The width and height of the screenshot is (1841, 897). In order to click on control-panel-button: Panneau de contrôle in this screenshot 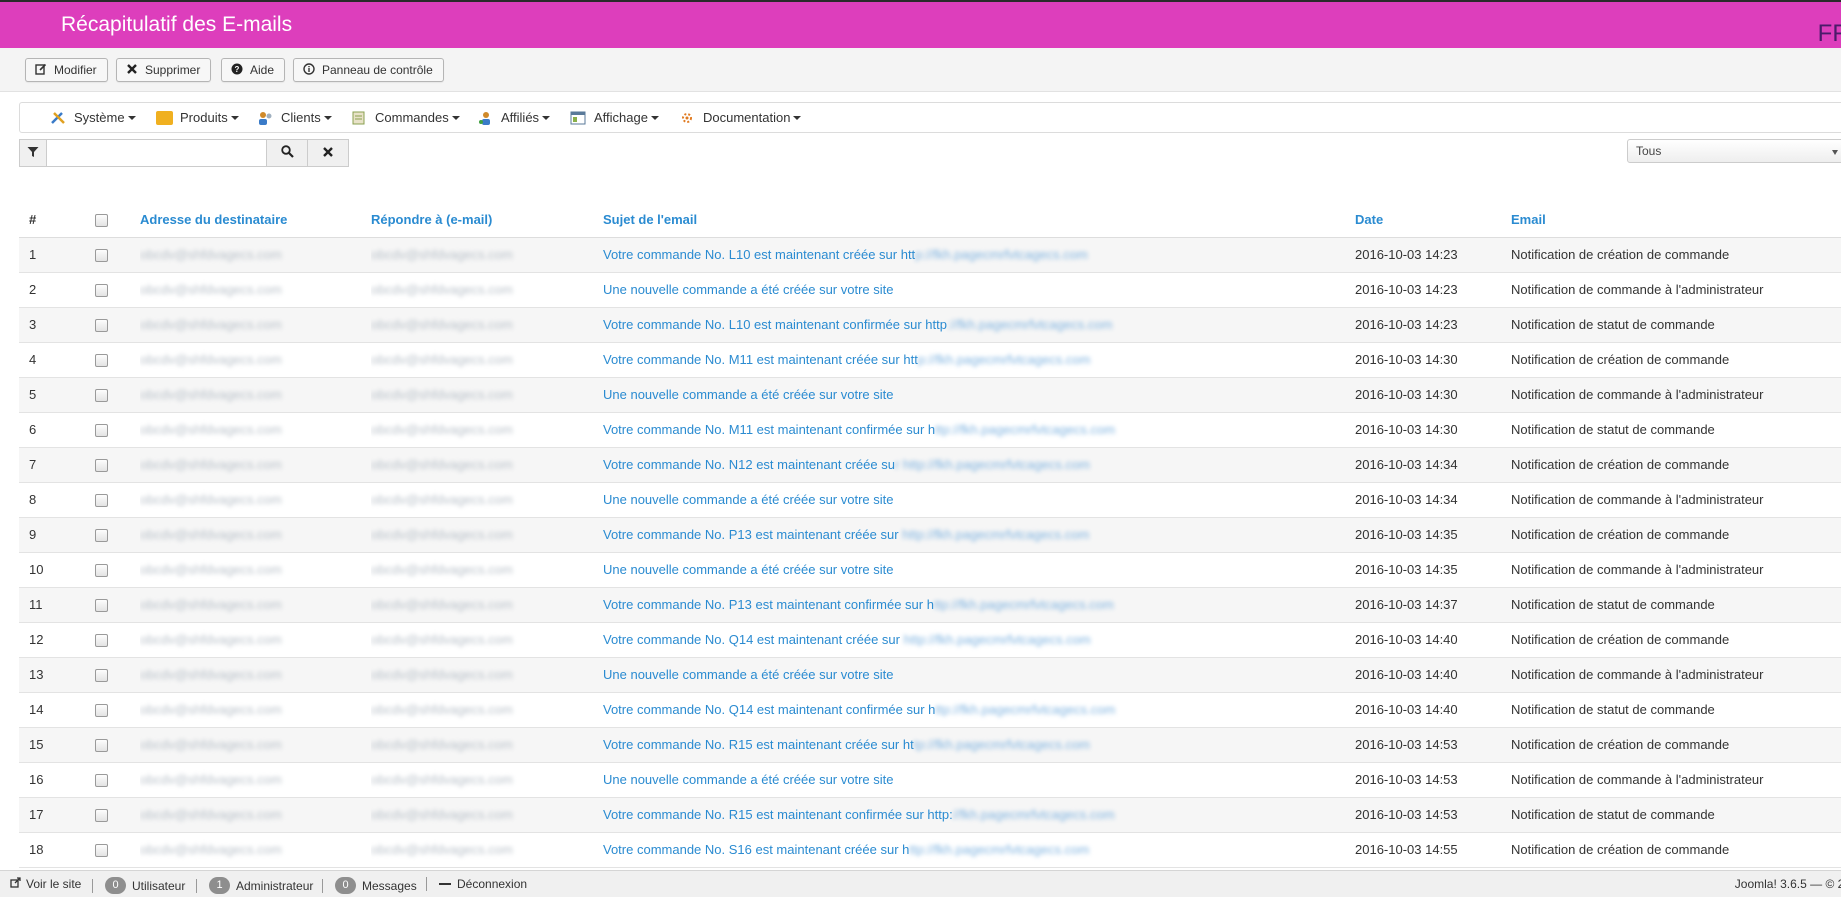, I will do `click(368, 70)`.